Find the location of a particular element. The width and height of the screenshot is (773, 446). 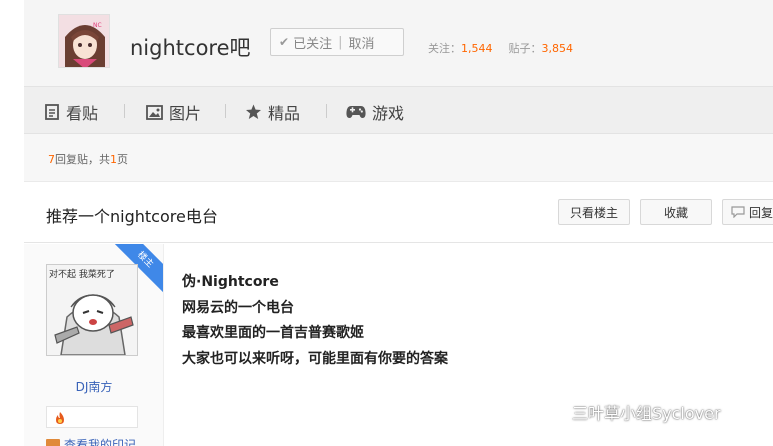

view-link-label: 查看我的印记 is located at coordinates (100, 442).